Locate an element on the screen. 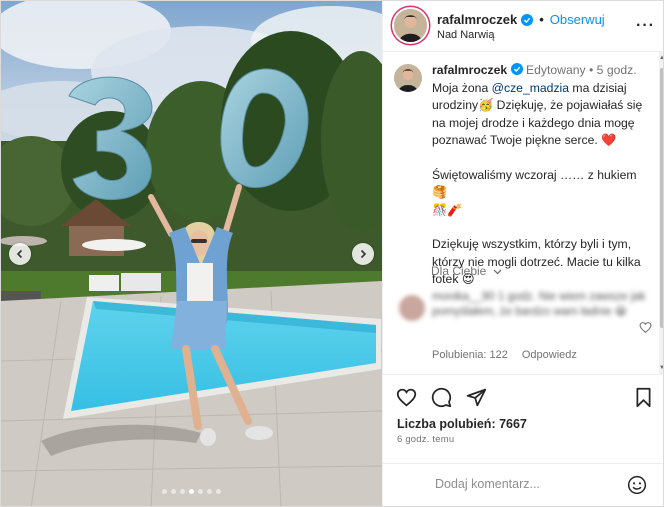 This screenshot has height=507, width=664. birthday-emoji: 🥳 is located at coordinates (486, 105).